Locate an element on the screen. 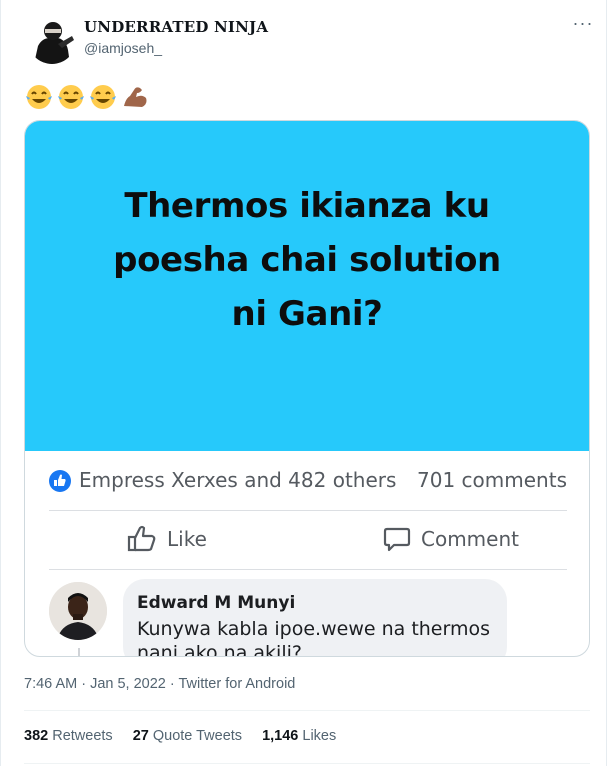 The image size is (611, 766). flexed-biceps-emoji is located at coordinates (135, 97).